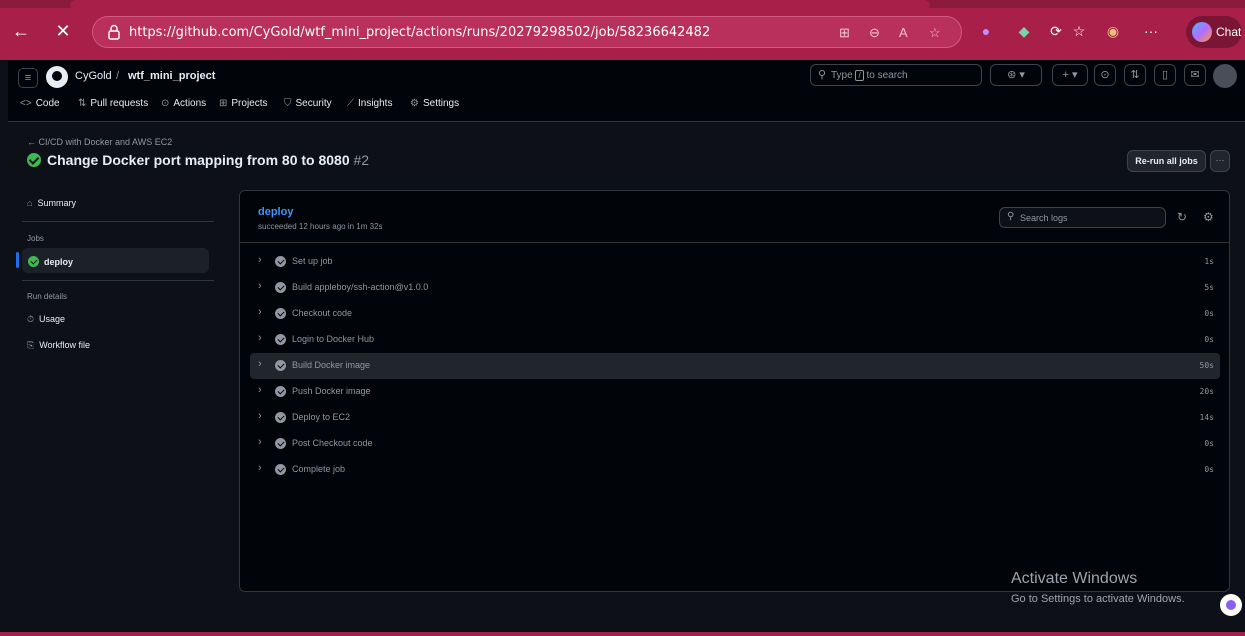 The width and height of the screenshot is (1245, 636). What do you see at coordinates (30, 203) in the screenshot?
I see `home-icon: ⌂` at bounding box center [30, 203].